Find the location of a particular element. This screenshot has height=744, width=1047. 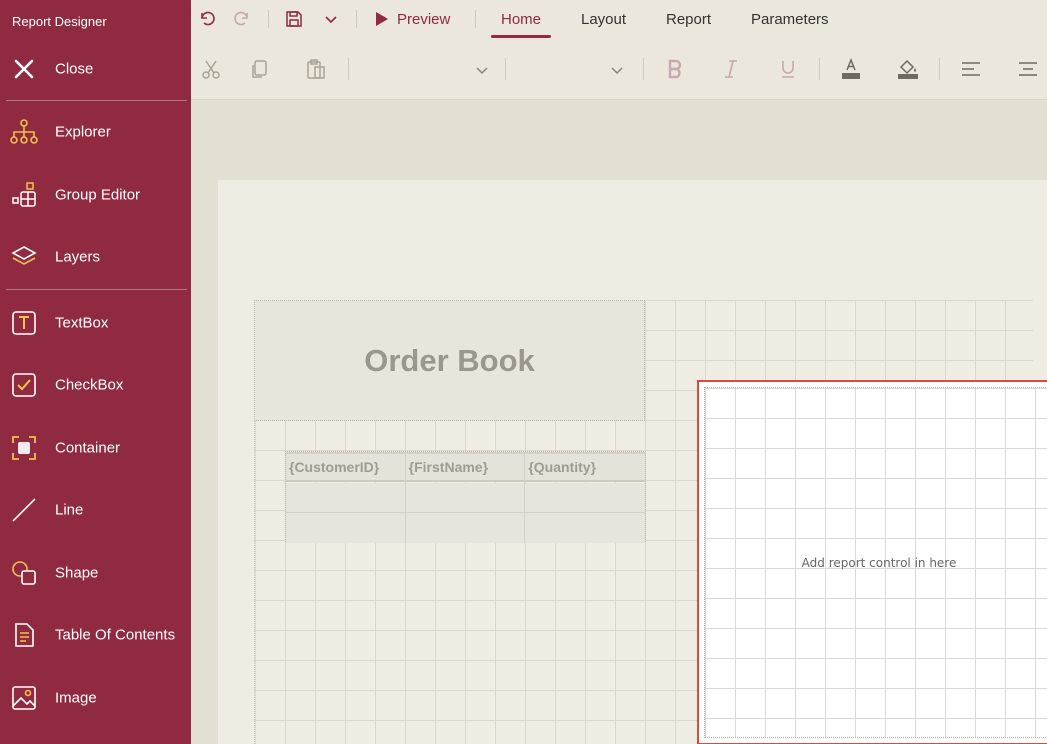

copy-icon is located at coordinates (260, 69).